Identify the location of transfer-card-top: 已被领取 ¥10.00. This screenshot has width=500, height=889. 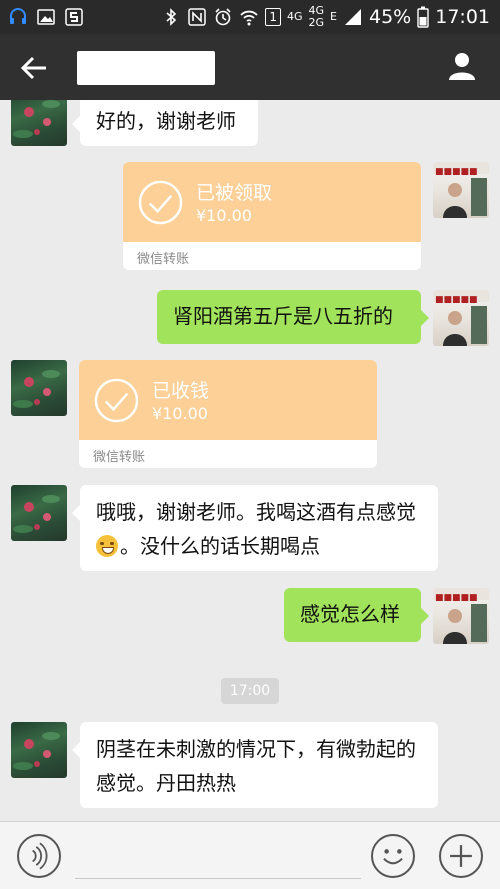
(272, 202).